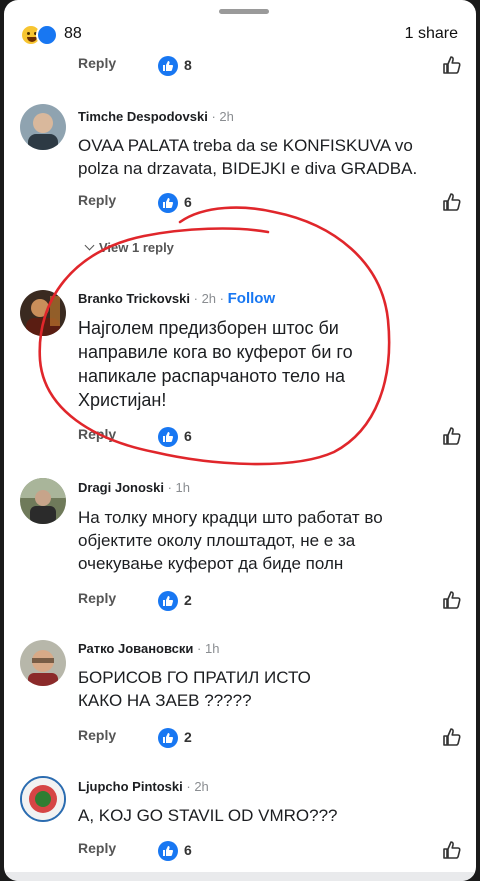  I want to click on author-name: Timche Despodovski, so click(143, 116).